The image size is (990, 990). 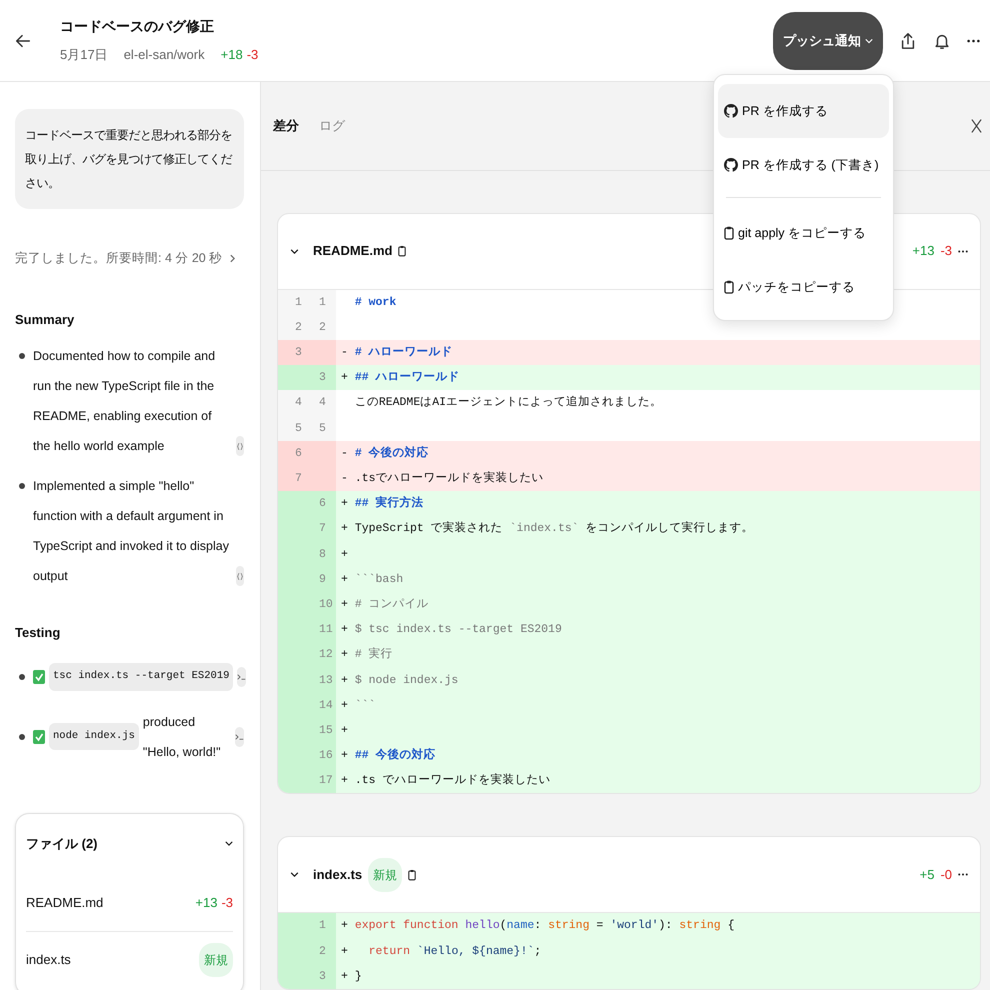 I want to click on line-number: 14, so click(x=326, y=706).